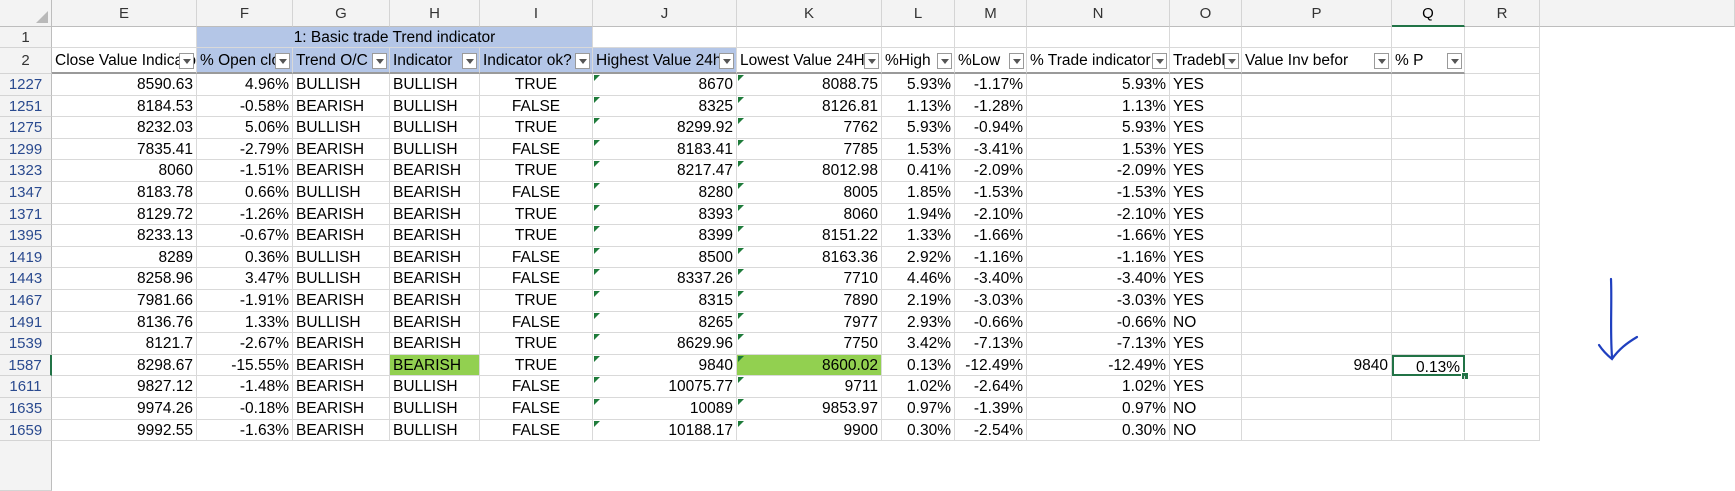  Describe the element at coordinates (26, 236) in the screenshot. I see `row-header-1395: 1395` at that location.